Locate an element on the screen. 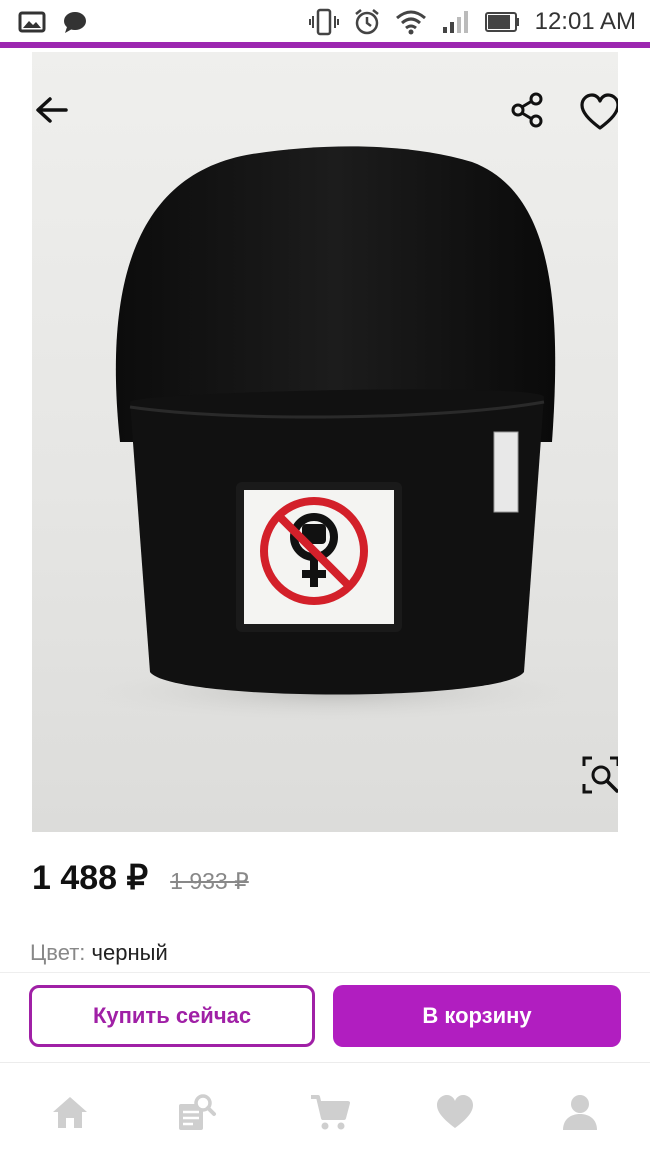 The height and width of the screenshot is (1157, 650). status-time: 12:01 AM is located at coordinates (585, 21).